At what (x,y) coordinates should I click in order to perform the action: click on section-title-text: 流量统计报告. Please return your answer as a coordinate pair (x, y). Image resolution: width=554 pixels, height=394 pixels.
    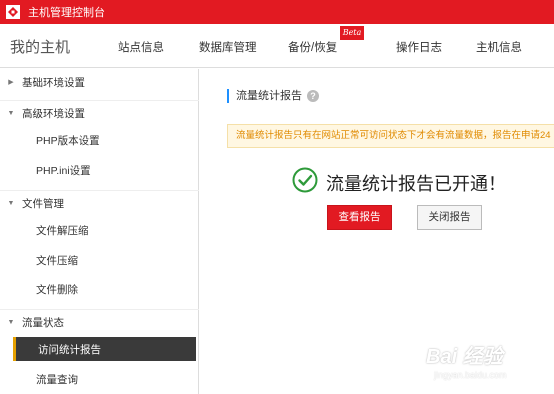
    Looking at the image, I should click on (269, 96).